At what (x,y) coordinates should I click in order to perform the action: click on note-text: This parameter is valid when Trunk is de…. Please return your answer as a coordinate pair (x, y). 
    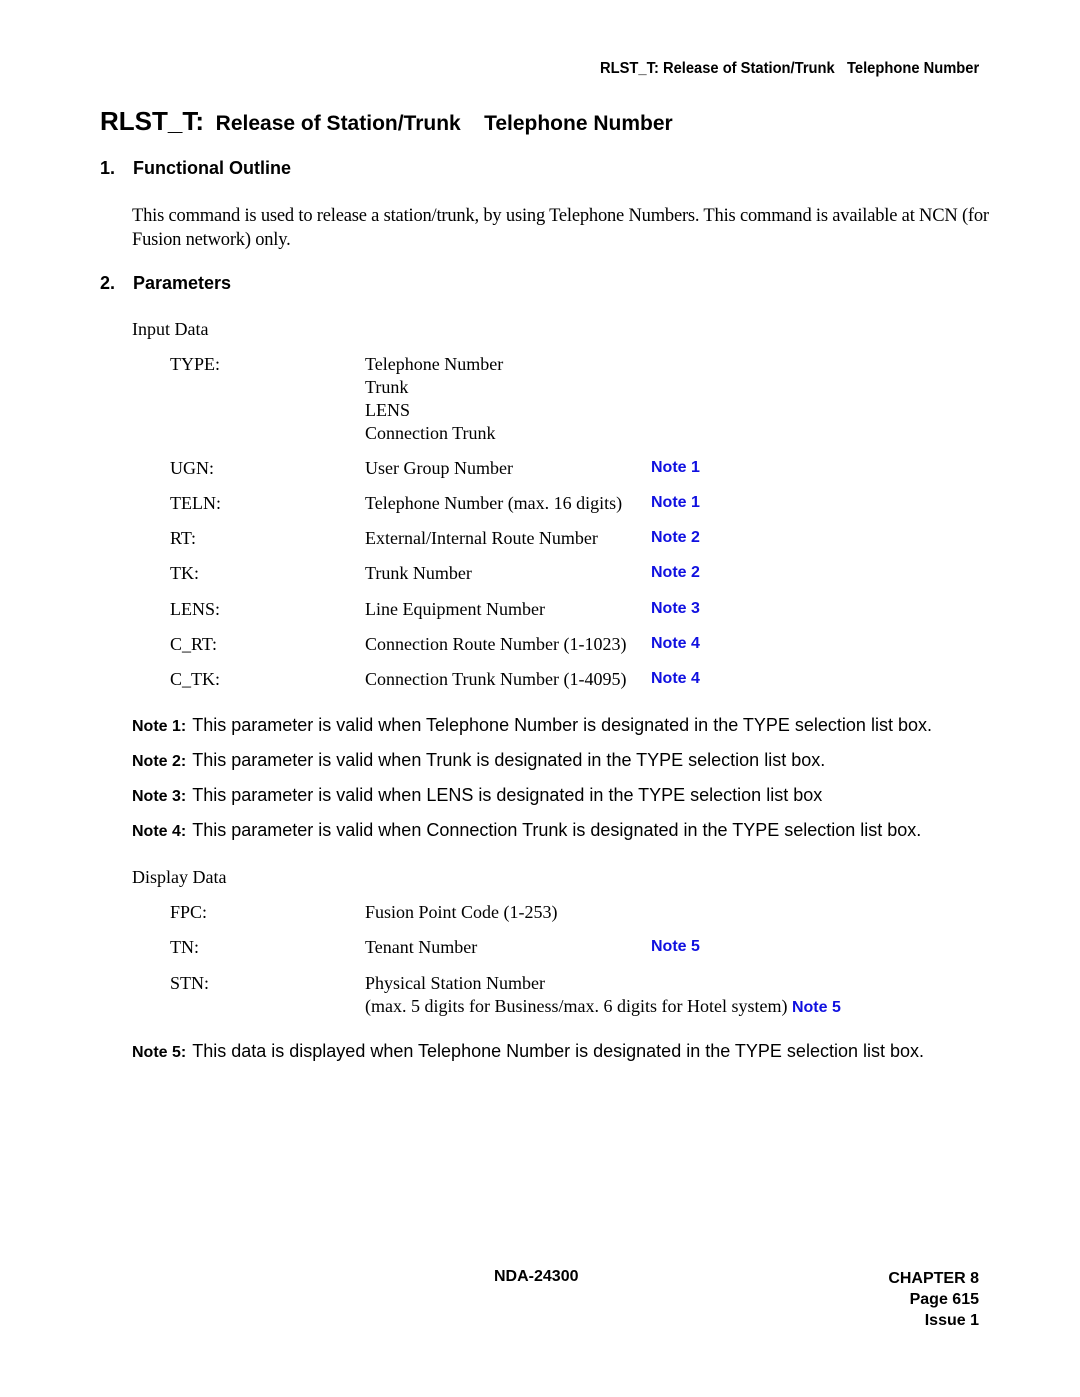
    Looking at the image, I should click on (509, 760).